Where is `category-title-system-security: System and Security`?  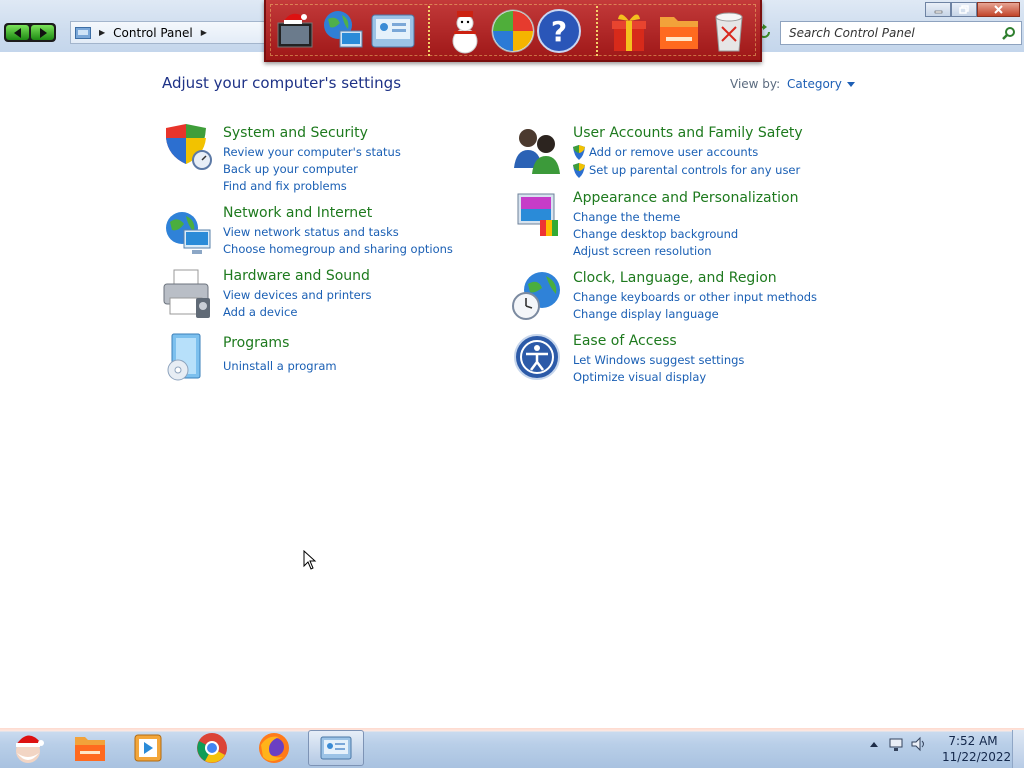 category-title-system-security: System and Security is located at coordinates (295, 133).